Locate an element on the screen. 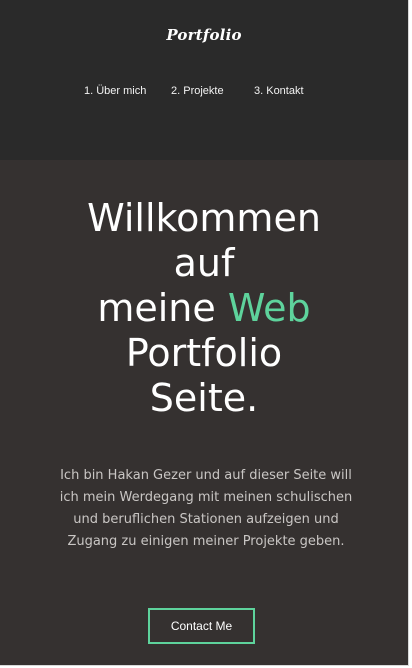 This screenshot has width=412, height=668. hero-line-1: Willkommen is located at coordinates (204, 218).